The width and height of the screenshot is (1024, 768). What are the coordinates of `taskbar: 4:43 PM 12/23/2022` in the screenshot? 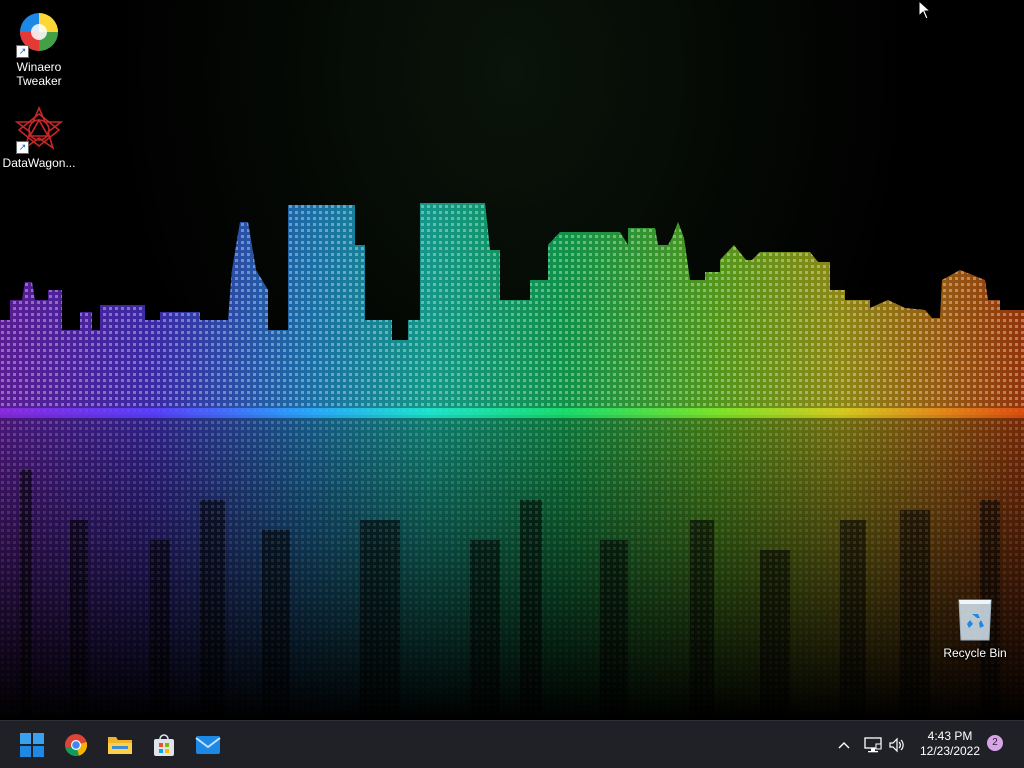 It's located at (512, 744).